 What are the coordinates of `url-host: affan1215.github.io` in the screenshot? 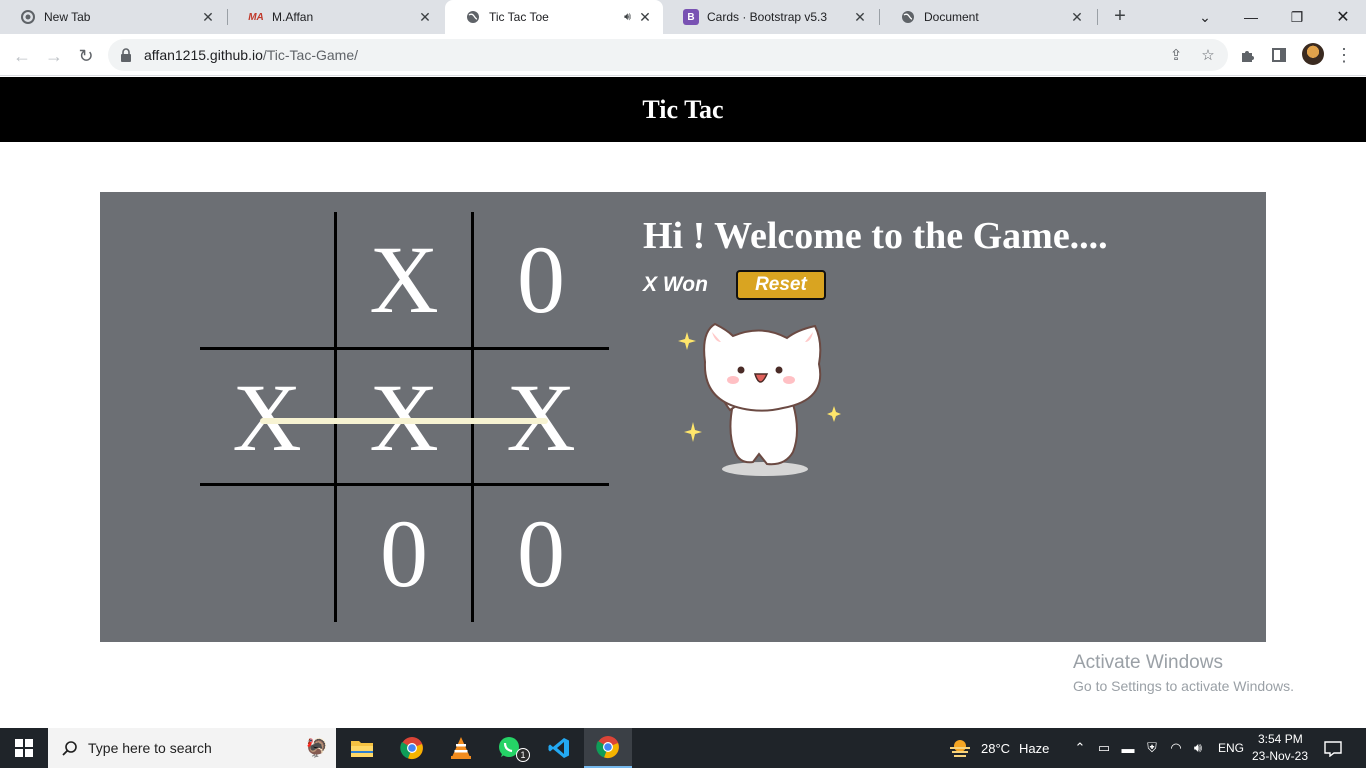 It's located at (203, 55).